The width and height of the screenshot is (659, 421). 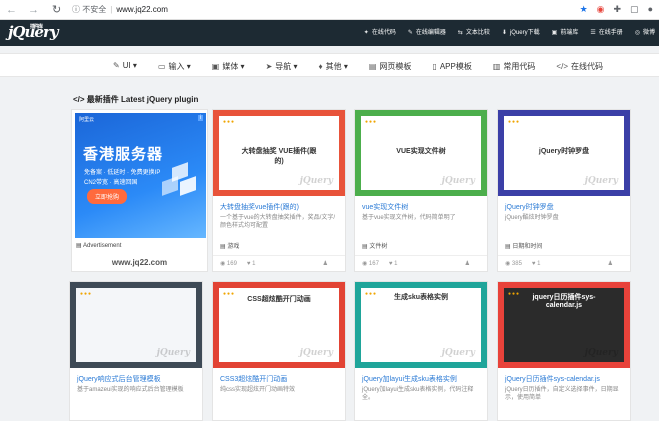 What do you see at coordinates (111, 183) in the screenshot?
I see `ad-line: CN2带宽 · 高速回国` at bounding box center [111, 183].